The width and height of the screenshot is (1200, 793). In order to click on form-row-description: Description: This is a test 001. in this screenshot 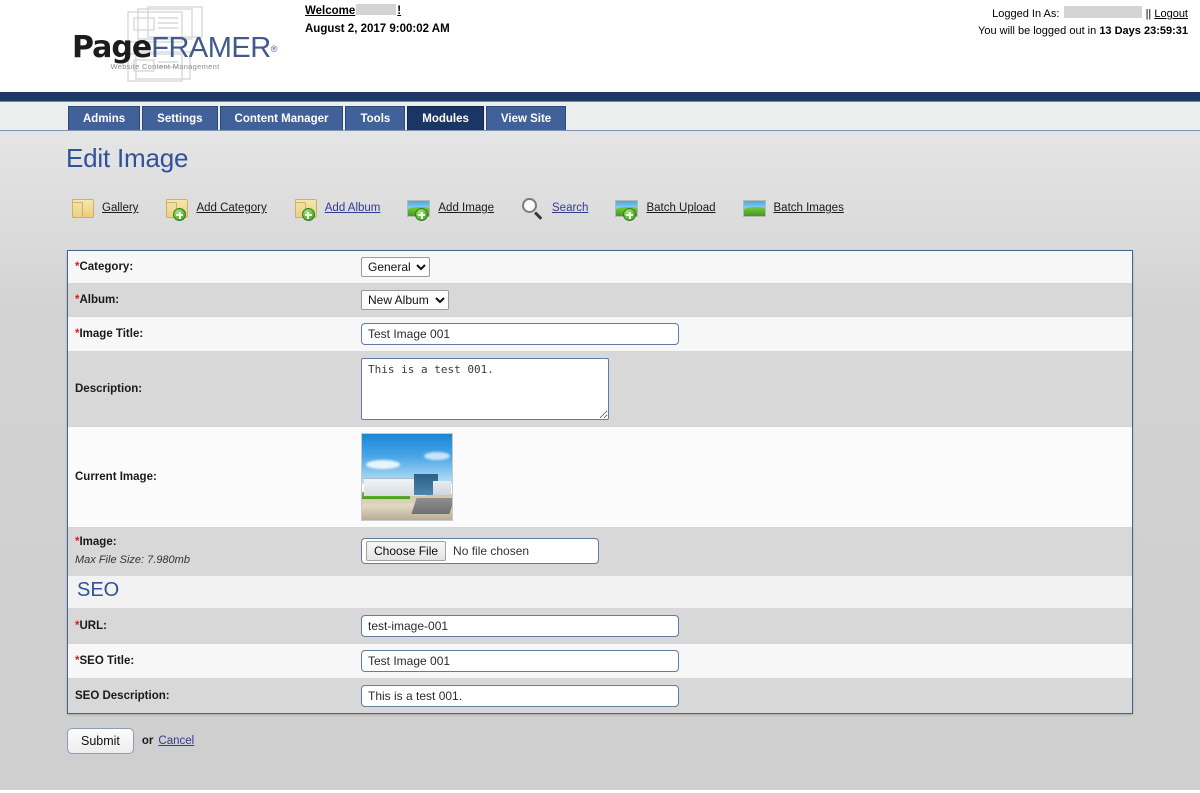, I will do `click(600, 389)`.